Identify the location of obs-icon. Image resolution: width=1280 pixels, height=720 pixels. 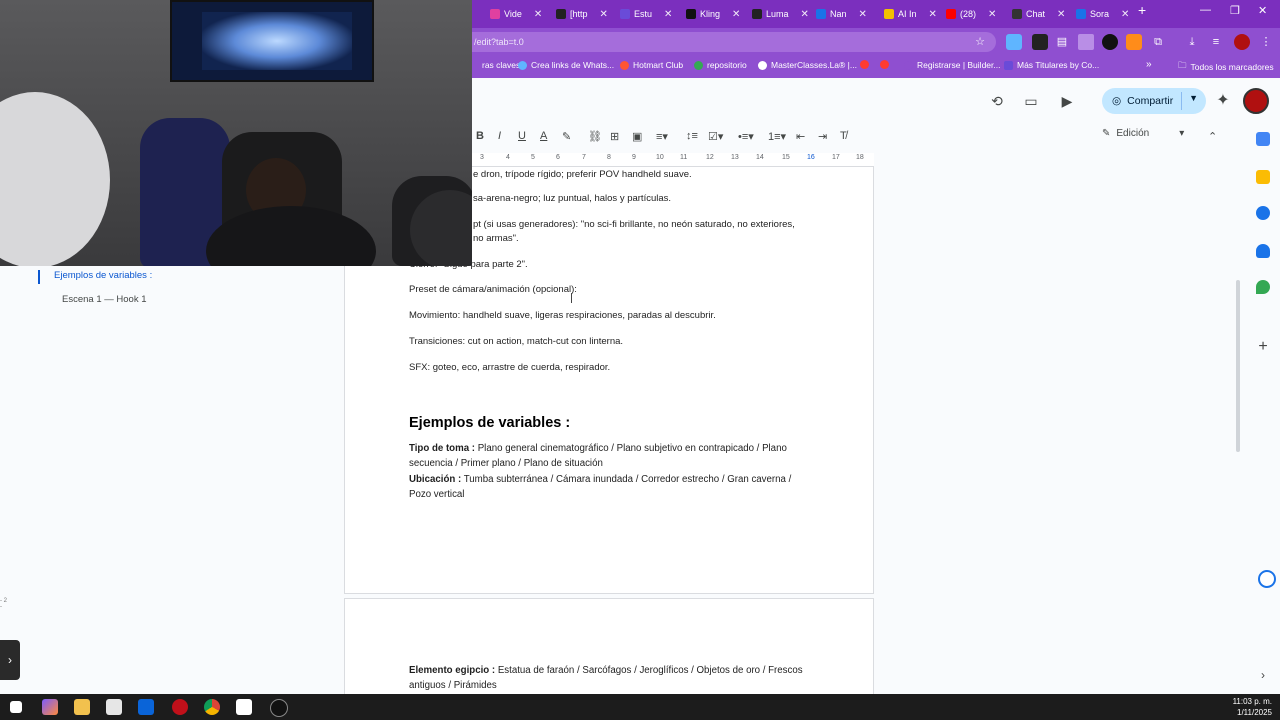
(279, 708).